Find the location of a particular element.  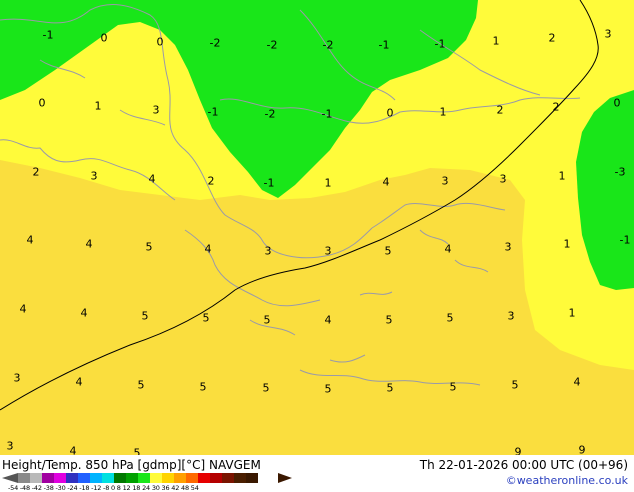

legend-arrow-left is located at coordinates (10, 478).